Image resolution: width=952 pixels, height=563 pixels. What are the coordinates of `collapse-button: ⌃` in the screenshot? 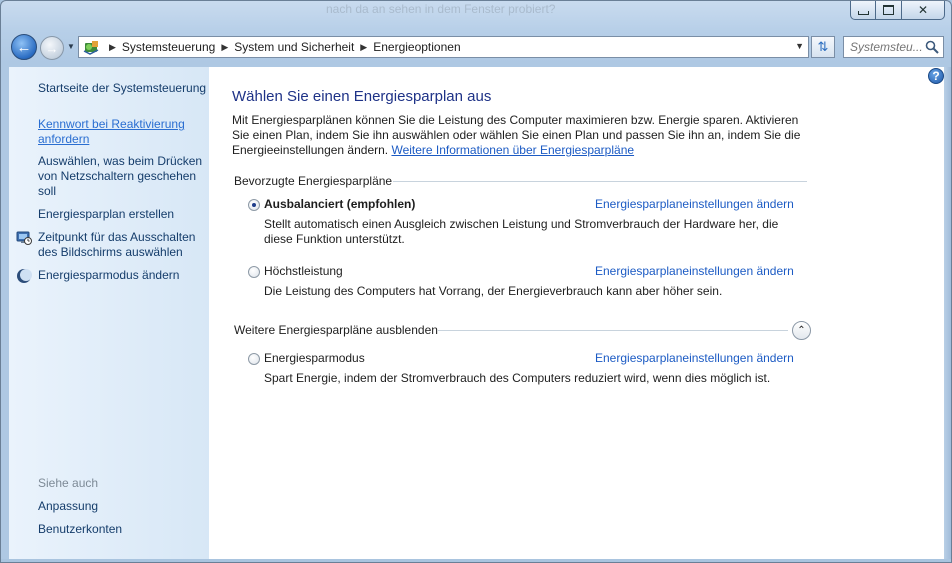 It's located at (801, 330).